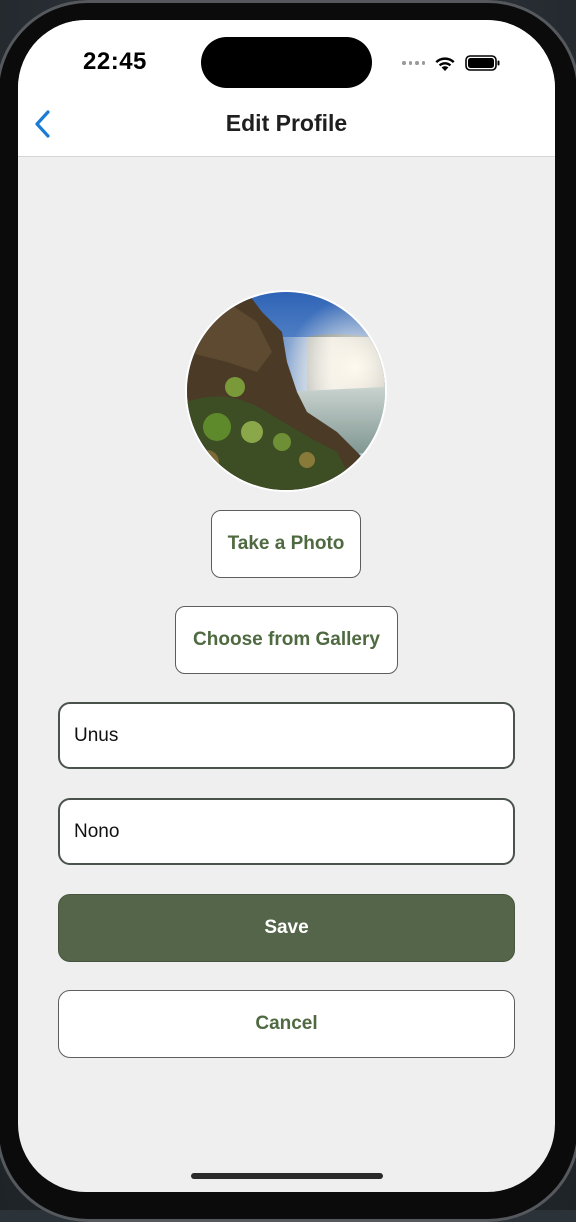  I want to click on first-name-field: Unus, so click(286, 735).